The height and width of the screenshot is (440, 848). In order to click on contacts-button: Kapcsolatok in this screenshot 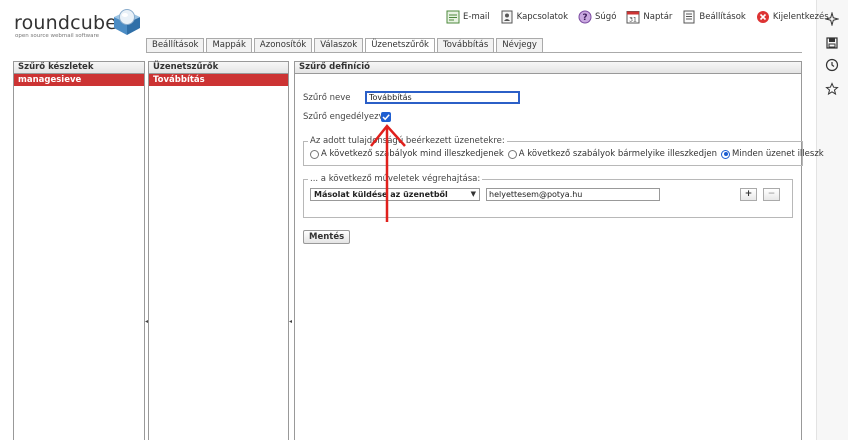, I will do `click(534, 17)`.